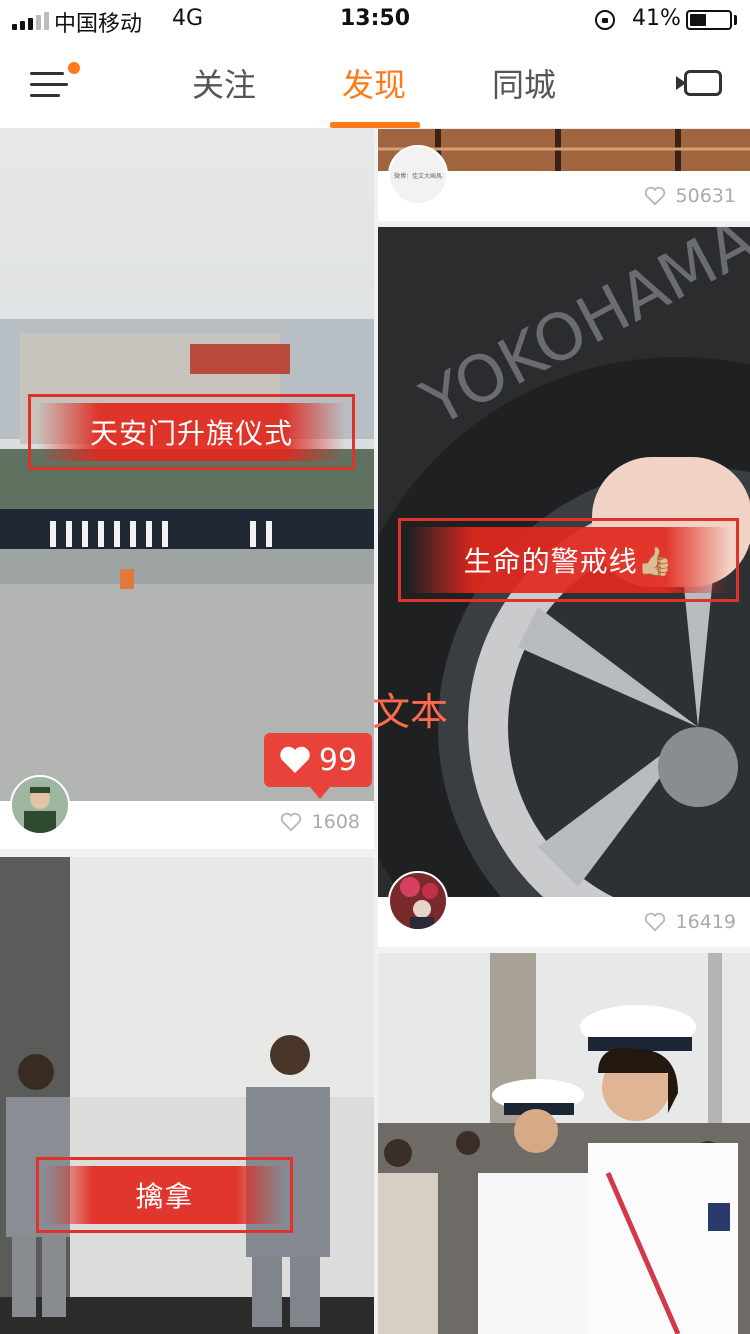 The width and height of the screenshot is (750, 1334). I want to click on like-count-row: 1608, so click(320, 822).